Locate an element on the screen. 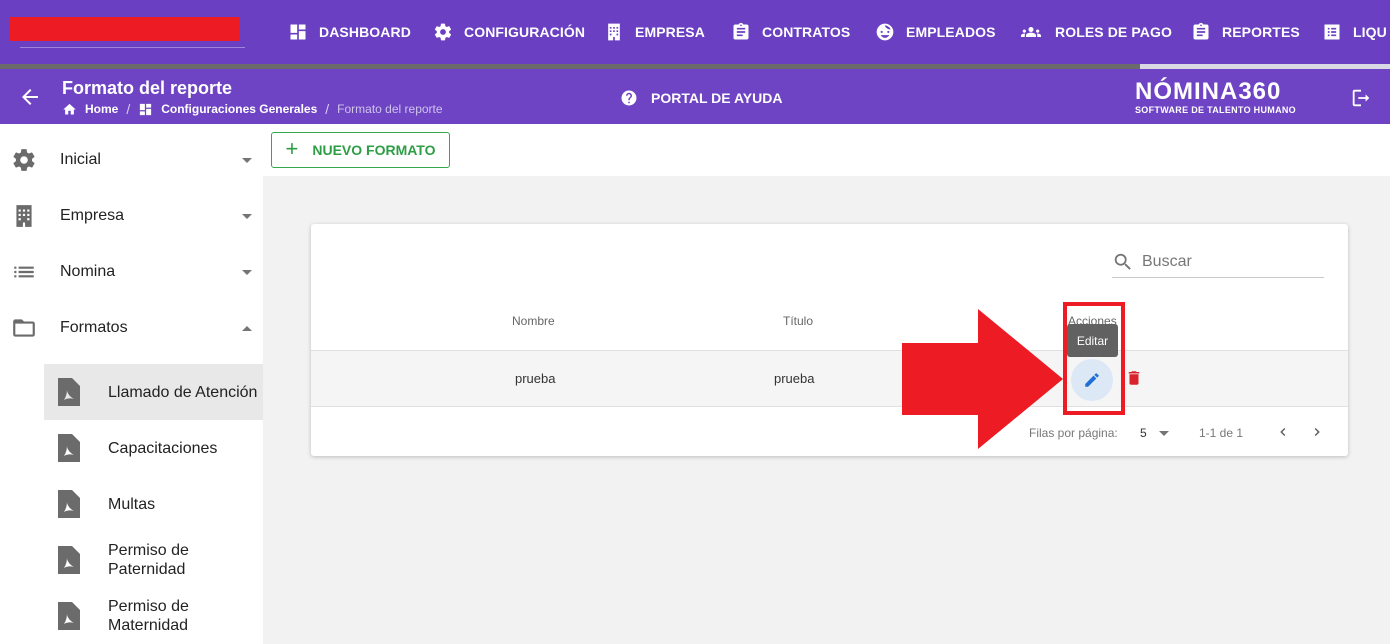 The width and height of the screenshot is (1390, 644). sidebar-subitem-label: Capacitaciones is located at coordinates (163, 448).